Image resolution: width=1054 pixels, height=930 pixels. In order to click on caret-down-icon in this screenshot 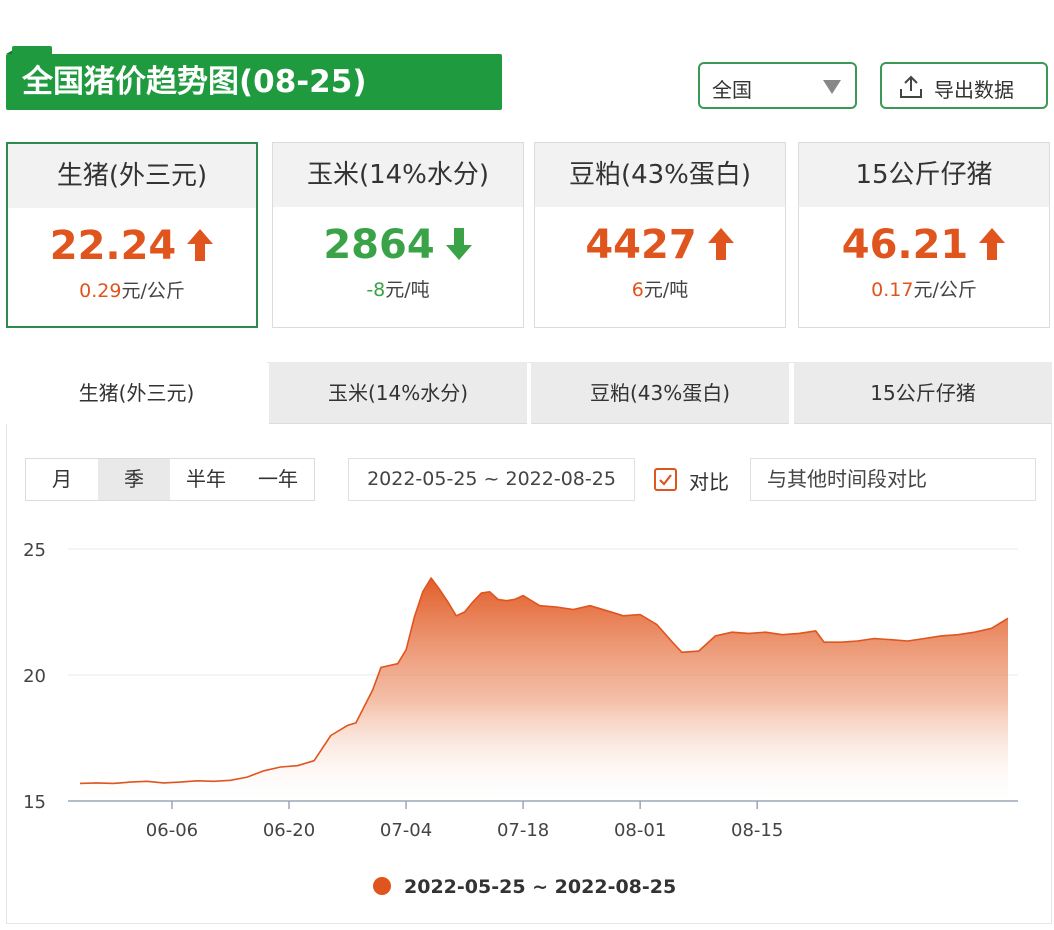, I will do `click(832, 87)`.